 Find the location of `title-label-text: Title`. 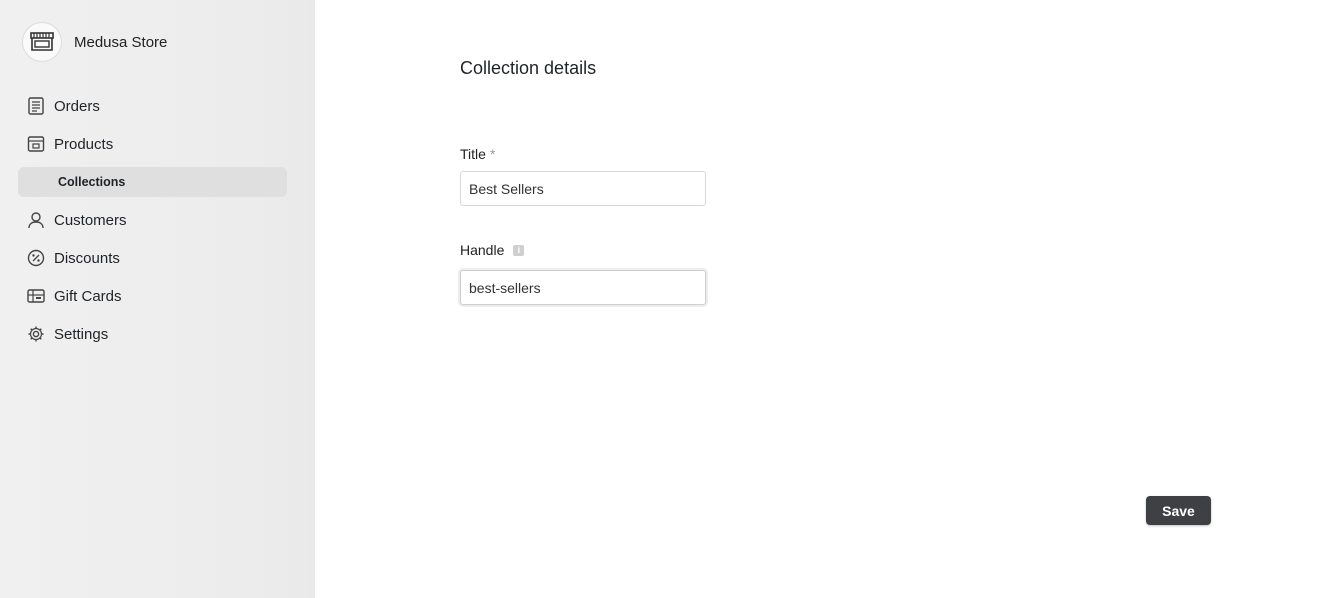

title-label-text: Title is located at coordinates (473, 154).